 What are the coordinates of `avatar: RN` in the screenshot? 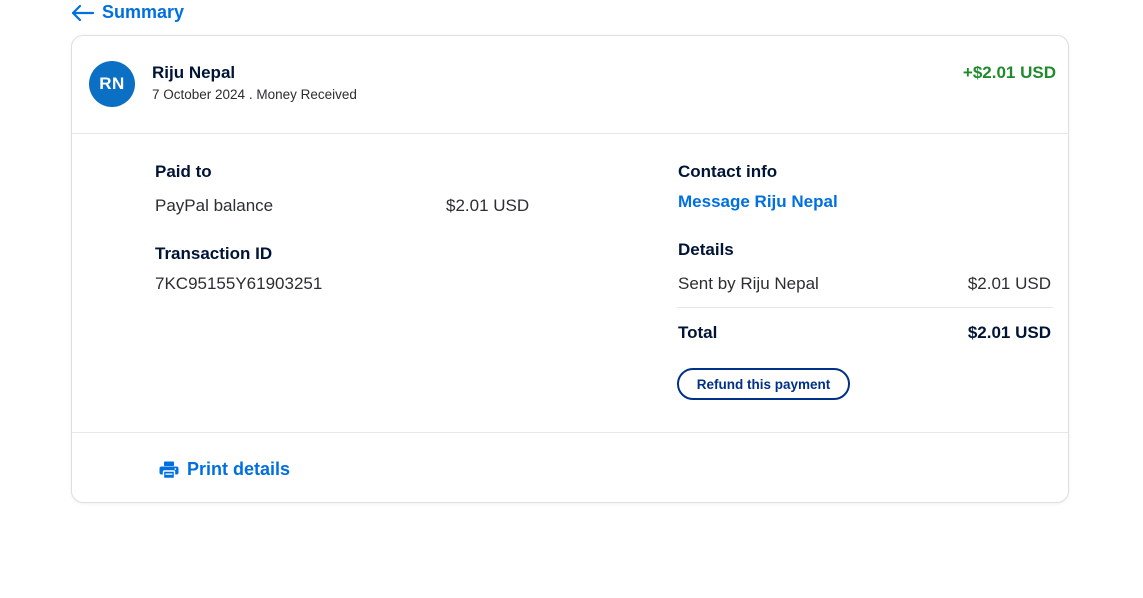 It's located at (112, 84).